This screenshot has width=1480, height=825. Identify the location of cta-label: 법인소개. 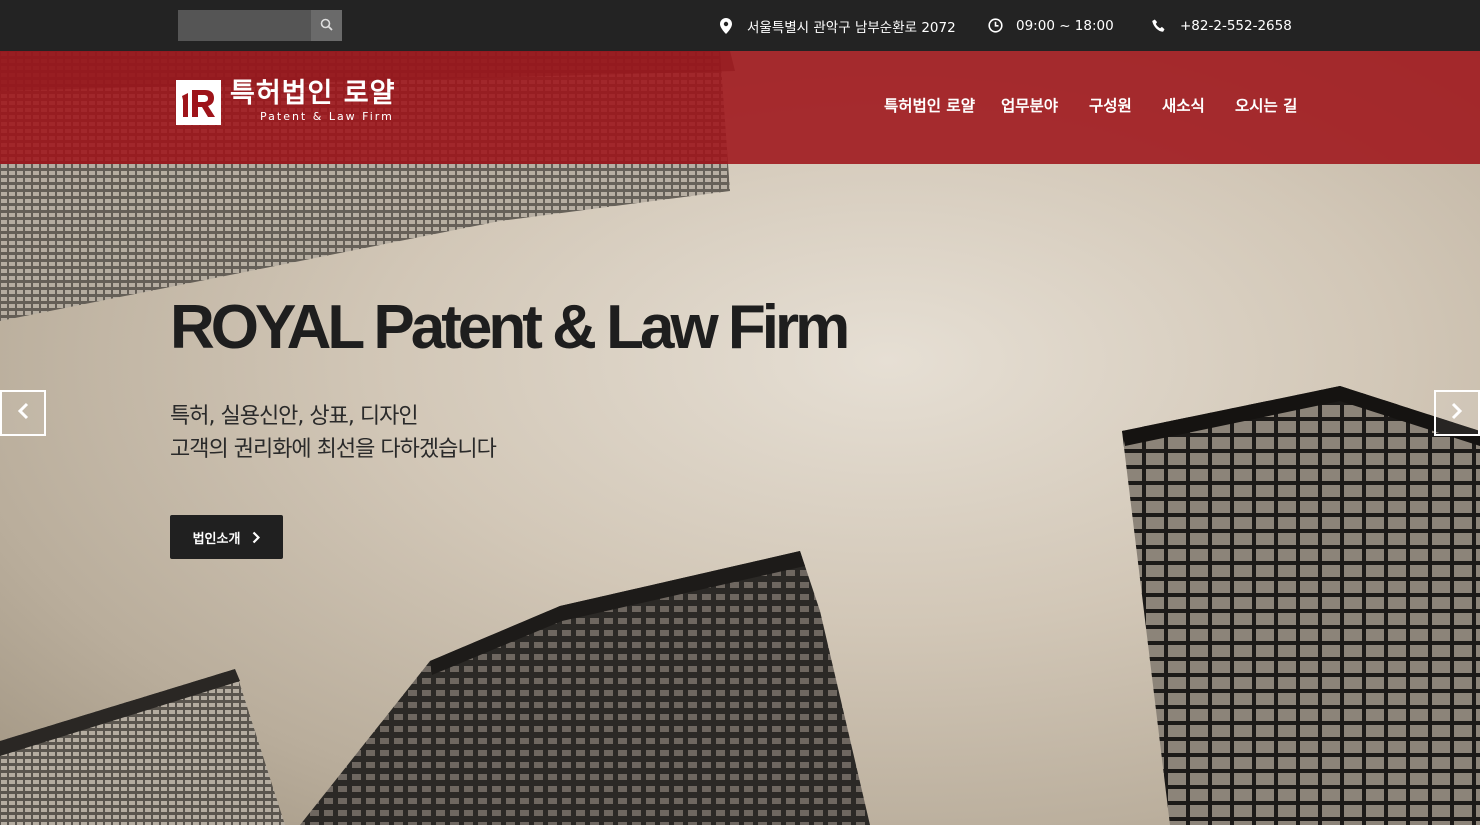
(216, 539).